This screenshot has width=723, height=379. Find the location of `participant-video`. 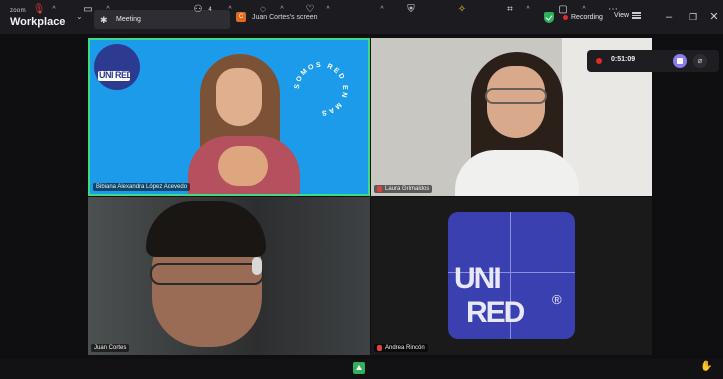

participant-video is located at coordinates (244, 124).